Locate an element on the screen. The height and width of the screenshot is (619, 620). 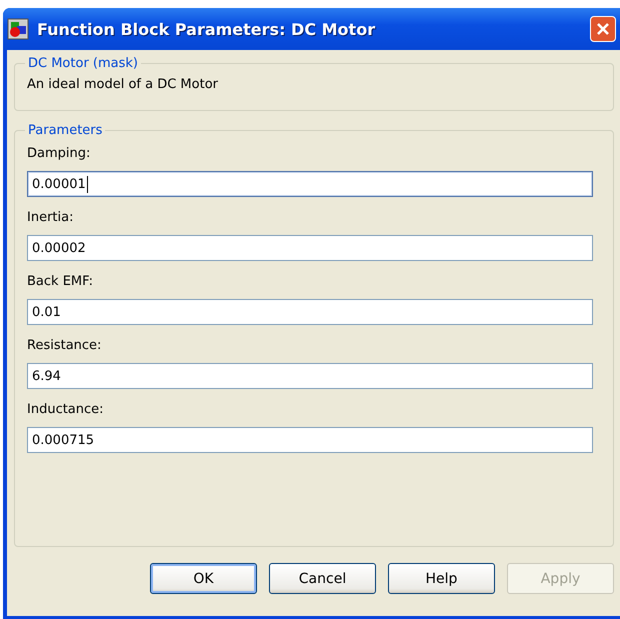
field-label: Inertia: is located at coordinates (50, 217).